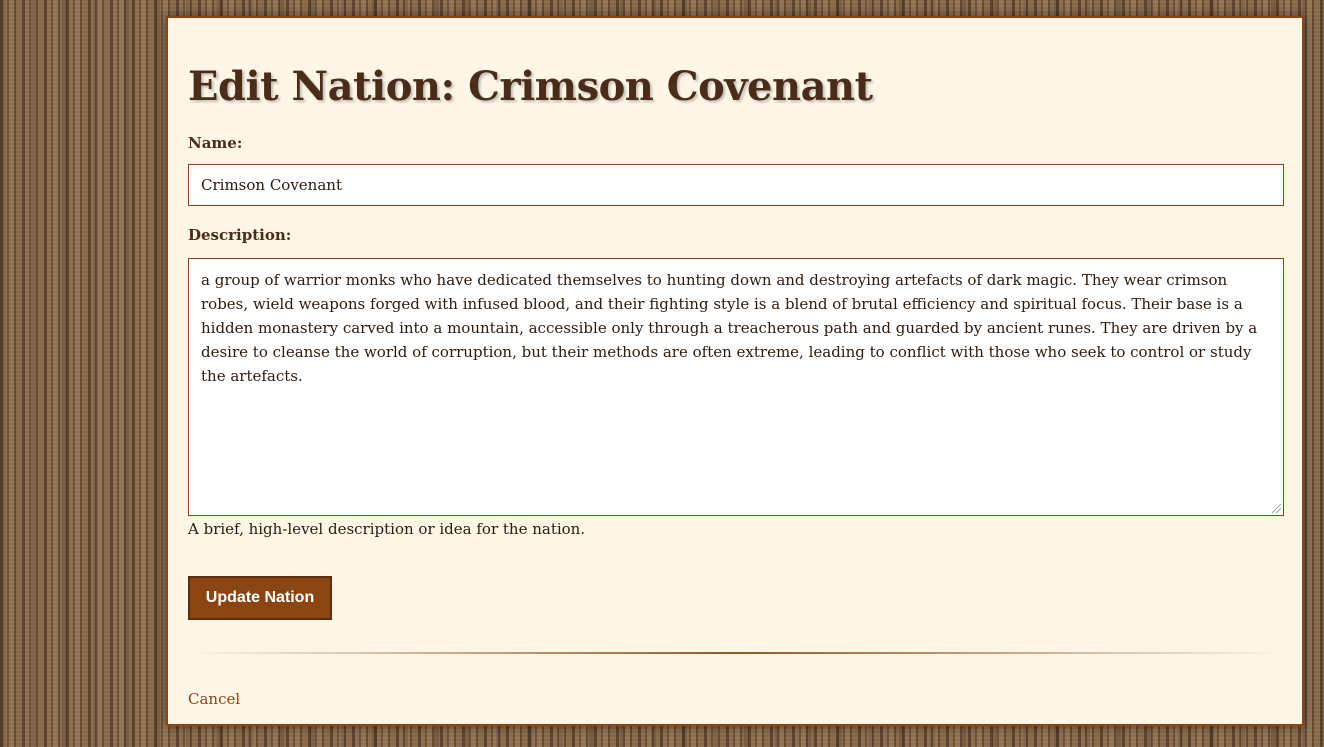  Describe the element at coordinates (214, 699) in the screenshot. I see `cancel-link: Cancel` at that location.